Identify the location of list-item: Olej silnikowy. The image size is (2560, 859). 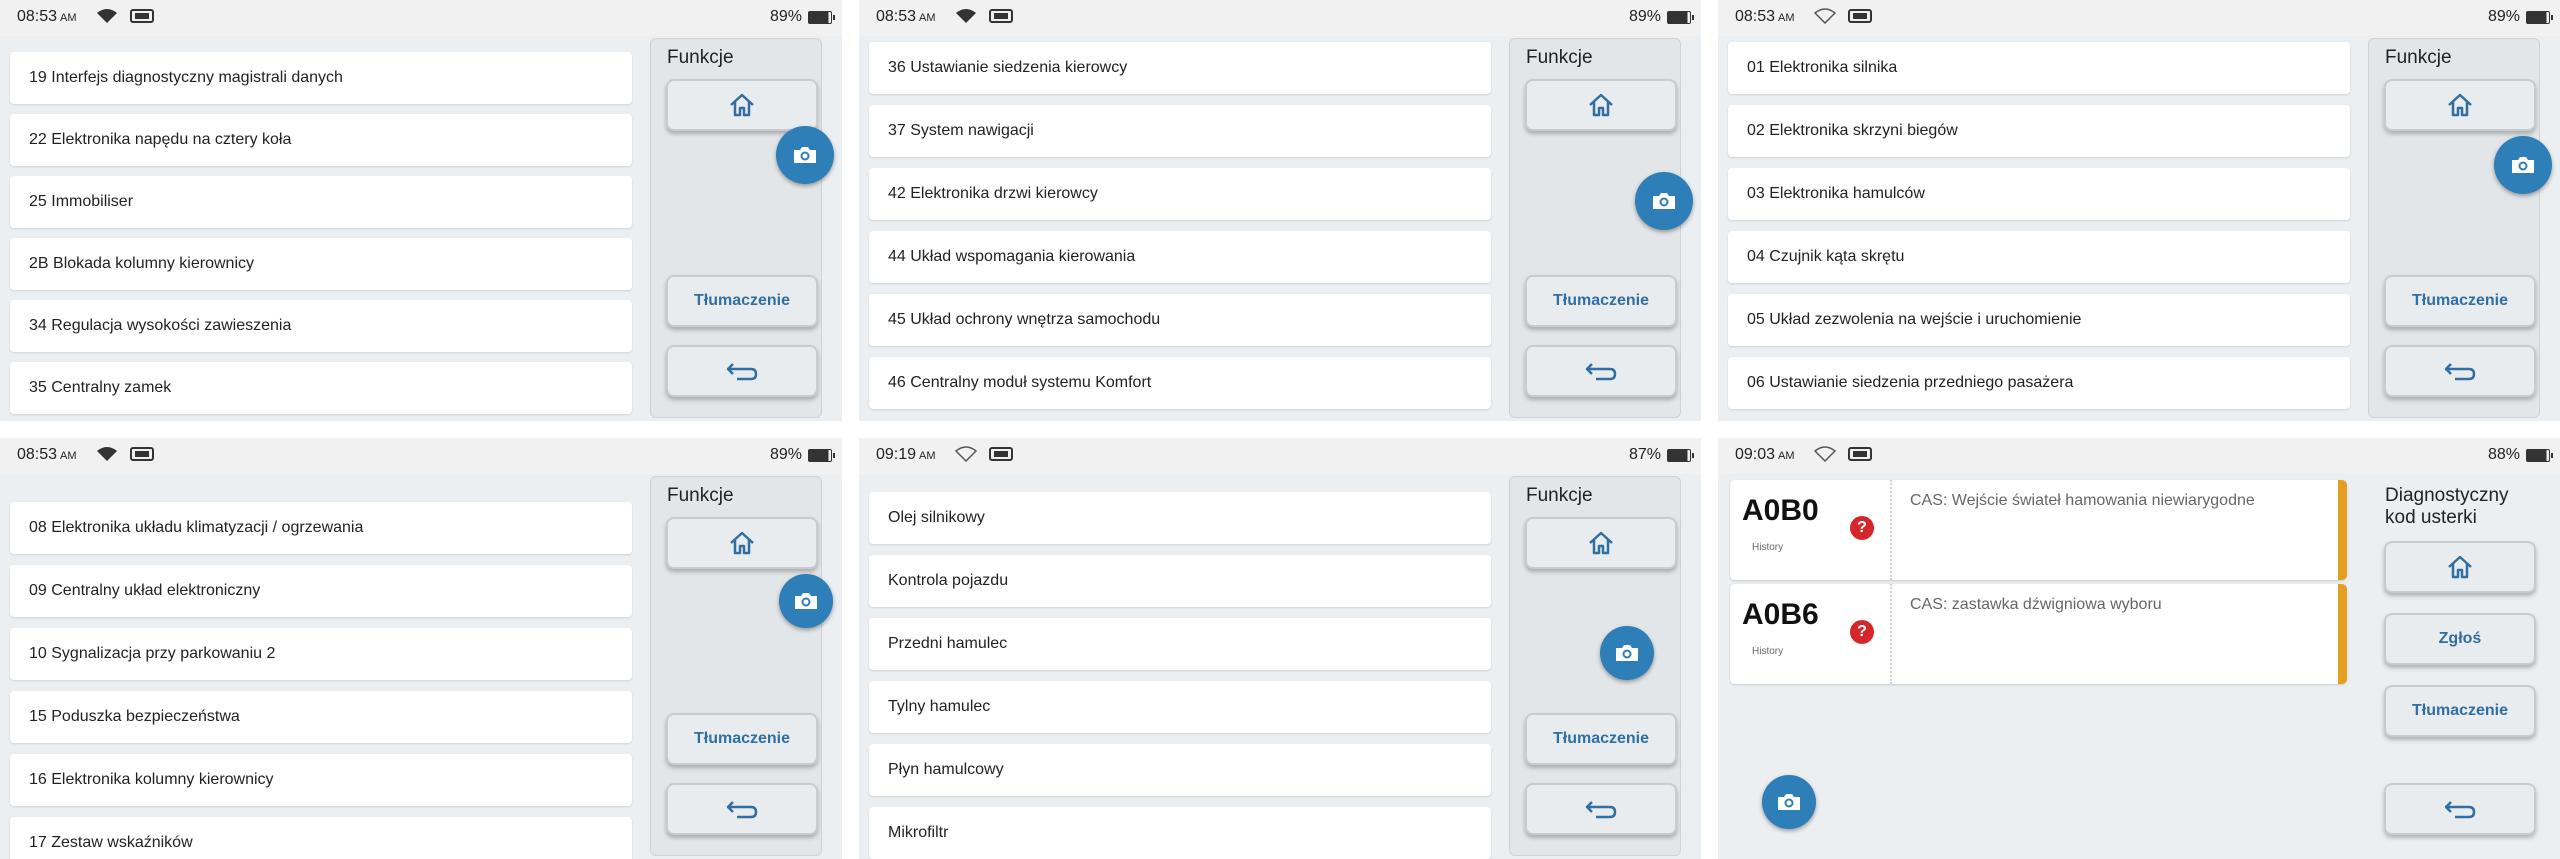
(1180, 518).